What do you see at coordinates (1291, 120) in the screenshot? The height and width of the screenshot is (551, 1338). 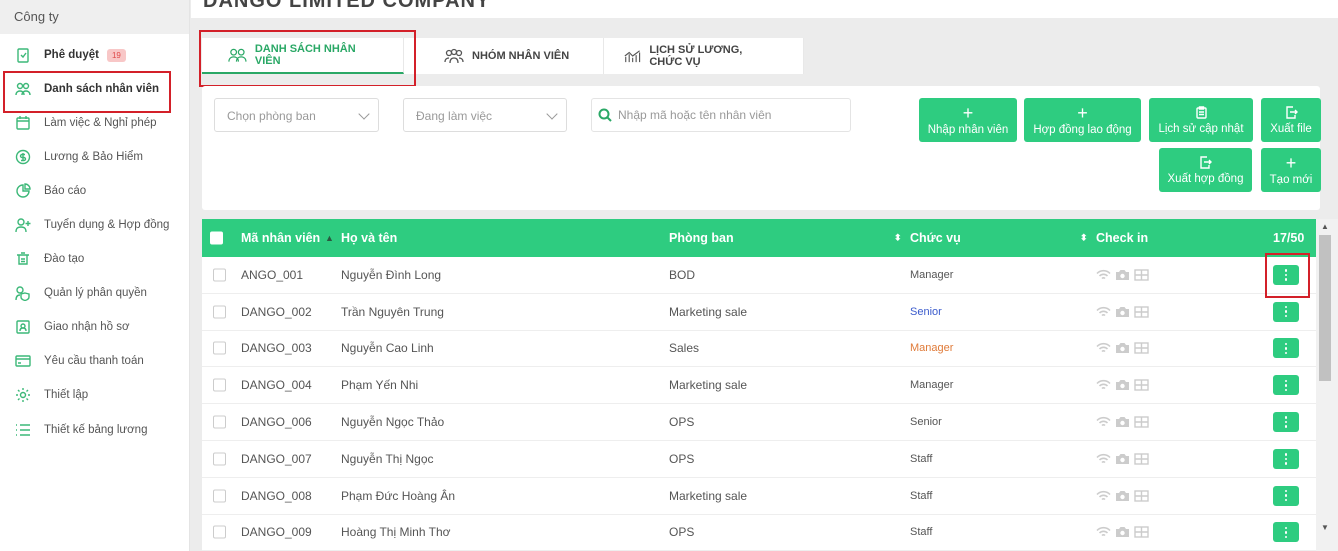 I see `export-file-button: Xuất file` at bounding box center [1291, 120].